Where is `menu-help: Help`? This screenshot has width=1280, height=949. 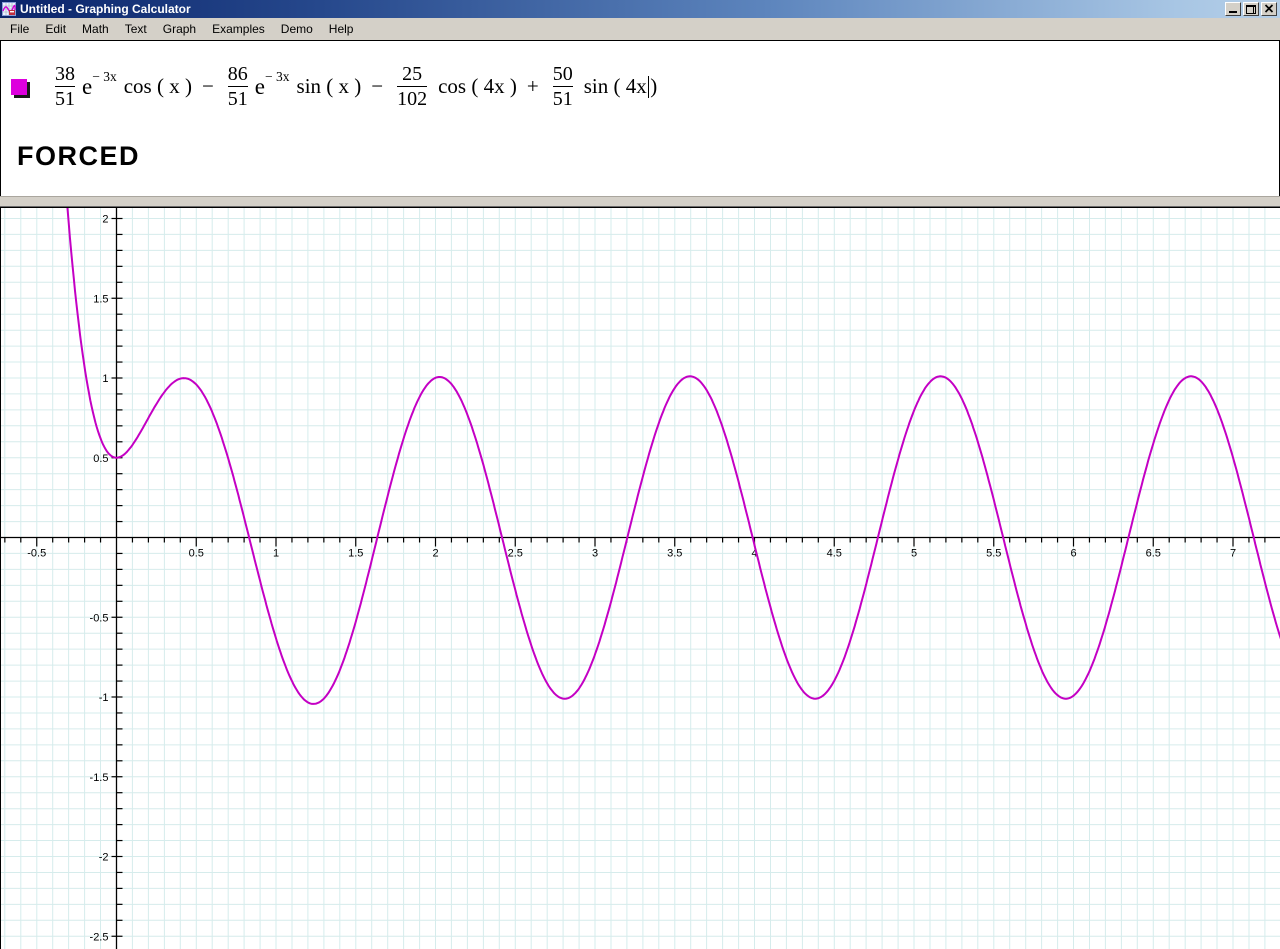 menu-help: Help is located at coordinates (341, 29).